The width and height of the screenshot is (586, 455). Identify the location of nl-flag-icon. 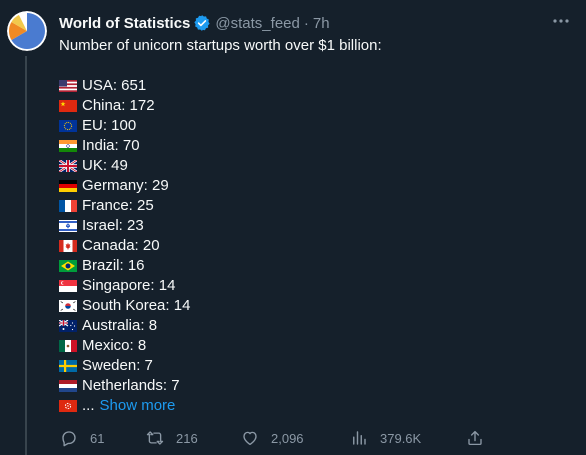
(68, 386).